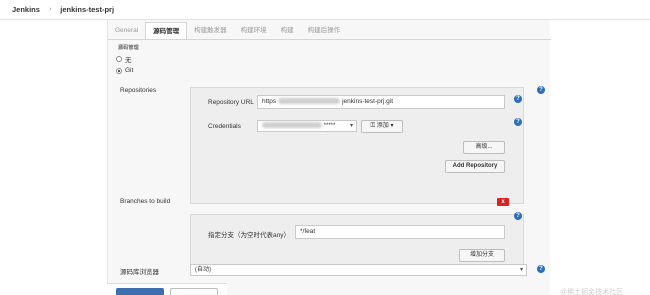  I want to click on add-credentials-button: ⚿ 添加 ▾, so click(382, 126).